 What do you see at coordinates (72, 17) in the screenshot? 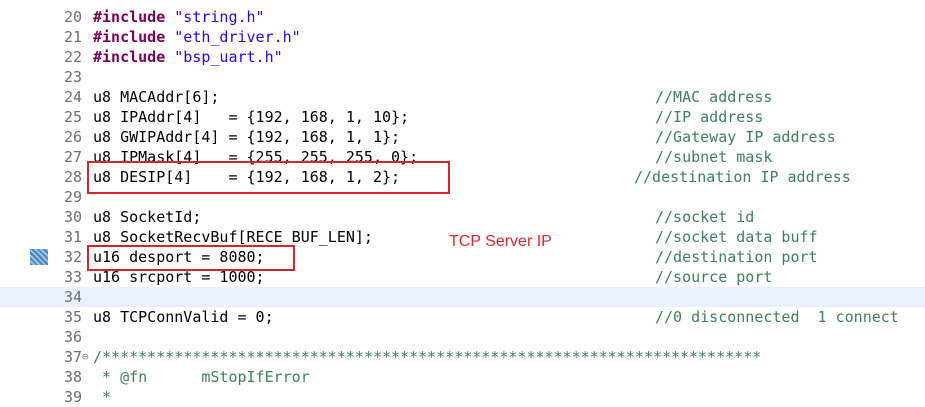
I see `line-number: 20` at bounding box center [72, 17].